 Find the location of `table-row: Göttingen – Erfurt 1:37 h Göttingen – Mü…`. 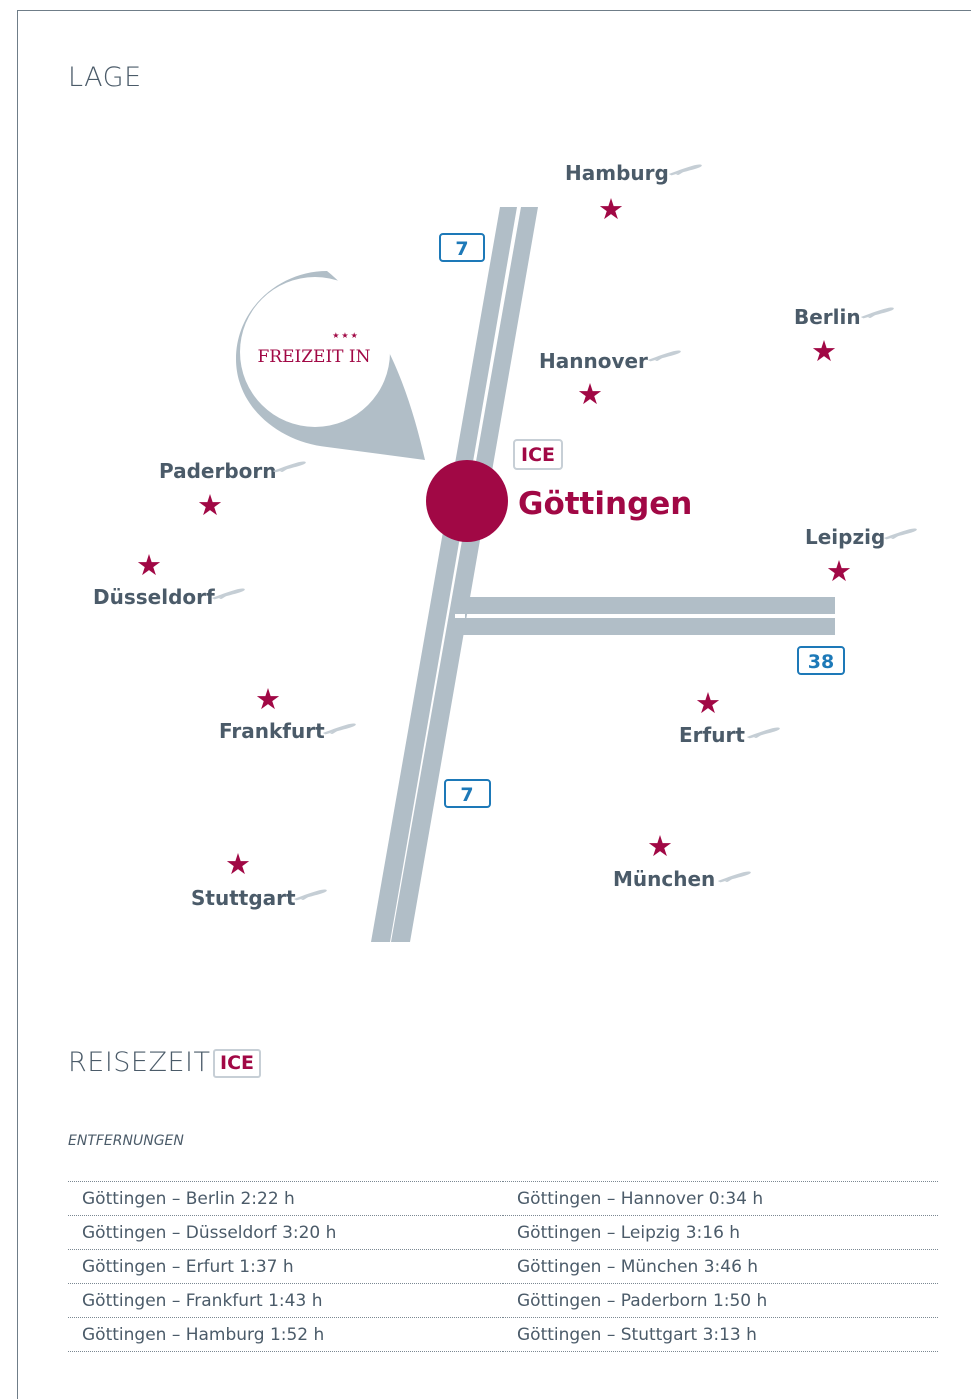

table-row: Göttingen – Erfurt 1:37 h Göttingen – Mü… is located at coordinates (503, 1266).